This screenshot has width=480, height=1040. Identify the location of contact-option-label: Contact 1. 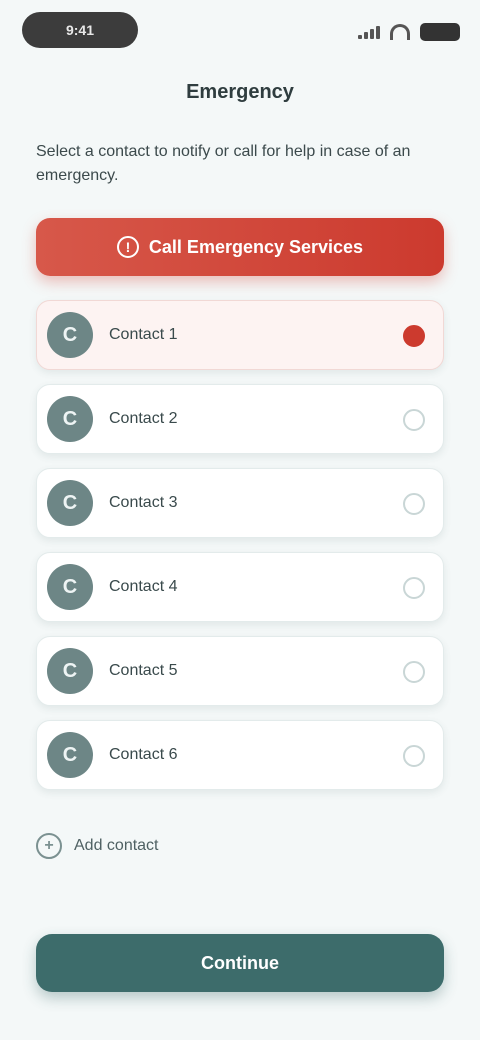
(143, 334).